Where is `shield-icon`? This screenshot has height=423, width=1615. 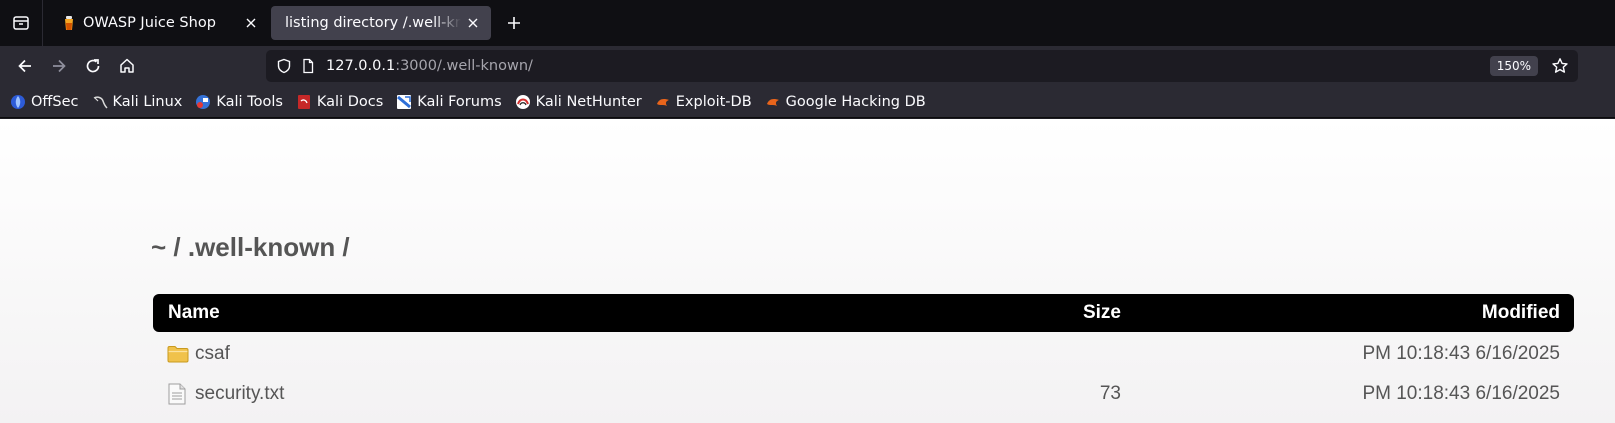 shield-icon is located at coordinates (284, 66).